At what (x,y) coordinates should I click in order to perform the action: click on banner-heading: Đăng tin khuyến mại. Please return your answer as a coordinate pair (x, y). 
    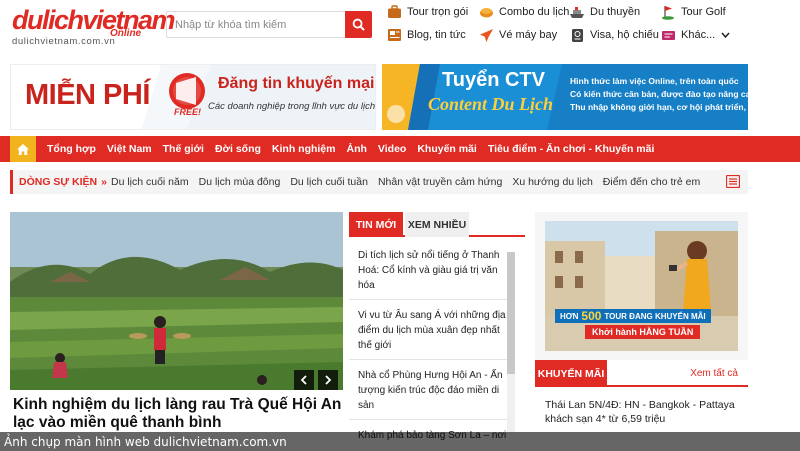
    Looking at the image, I should click on (296, 83).